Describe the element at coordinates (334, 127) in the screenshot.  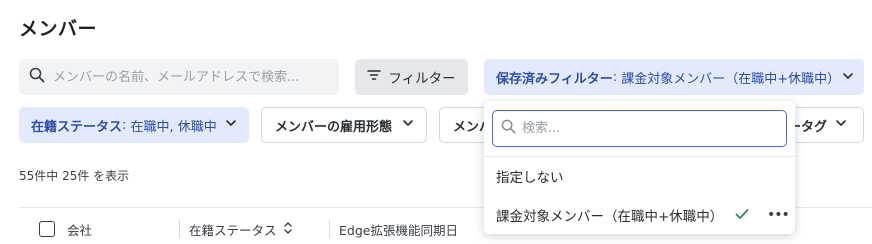
I see `employment-type-filter-label: メンバーの雇用形態` at that location.